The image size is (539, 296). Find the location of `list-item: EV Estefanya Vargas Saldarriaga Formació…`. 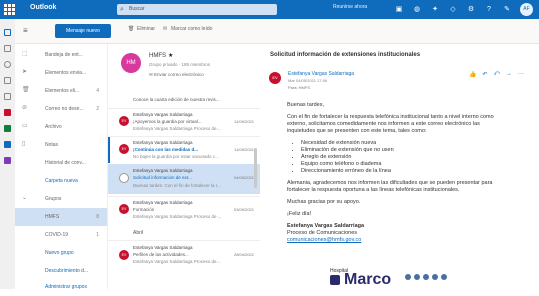

list-item: EV Estefanya Vargas Saldarriaga Formació… is located at coordinates (184, 209).